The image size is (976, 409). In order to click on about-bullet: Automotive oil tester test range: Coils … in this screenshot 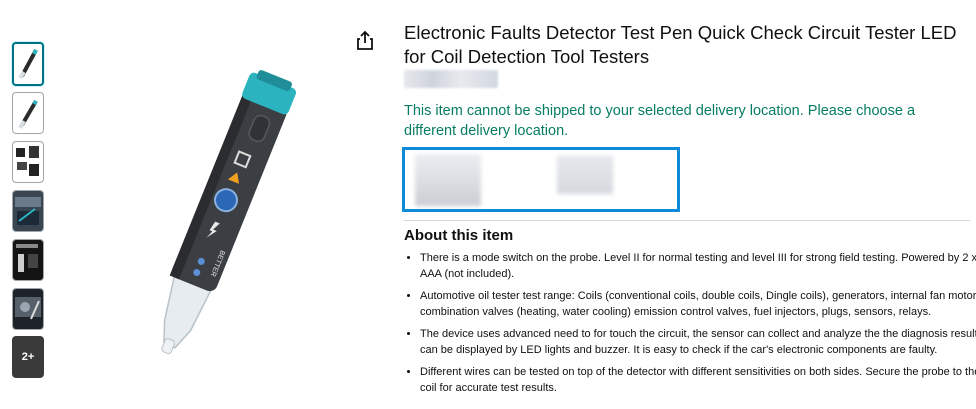, I will do `click(698, 304)`.